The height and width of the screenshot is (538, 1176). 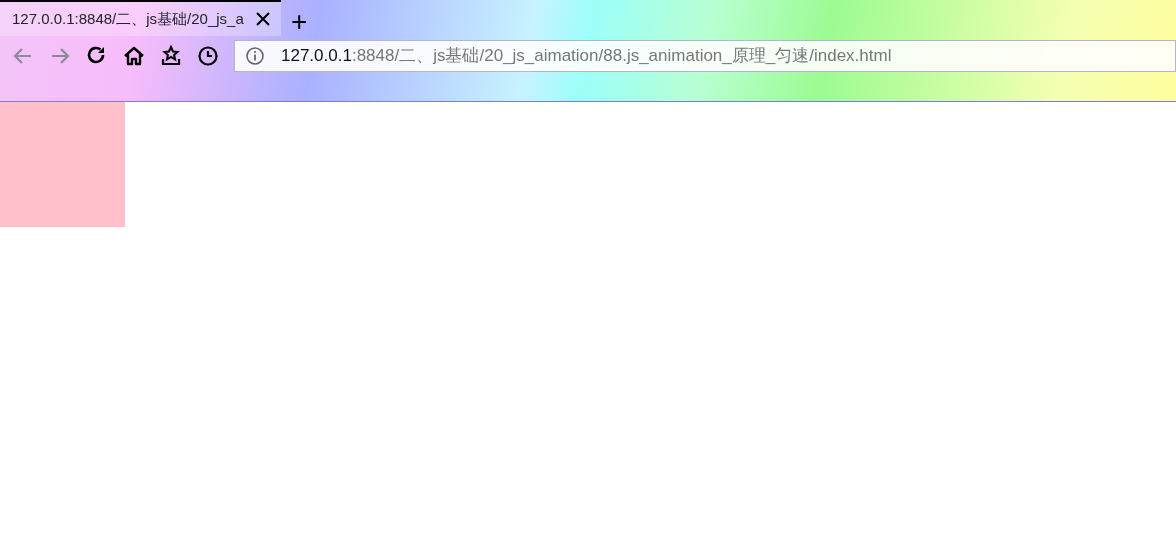 What do you see at coordinates (263, 19) in the screenshot?
I see `close-icon` at bounding box center [263, 19].